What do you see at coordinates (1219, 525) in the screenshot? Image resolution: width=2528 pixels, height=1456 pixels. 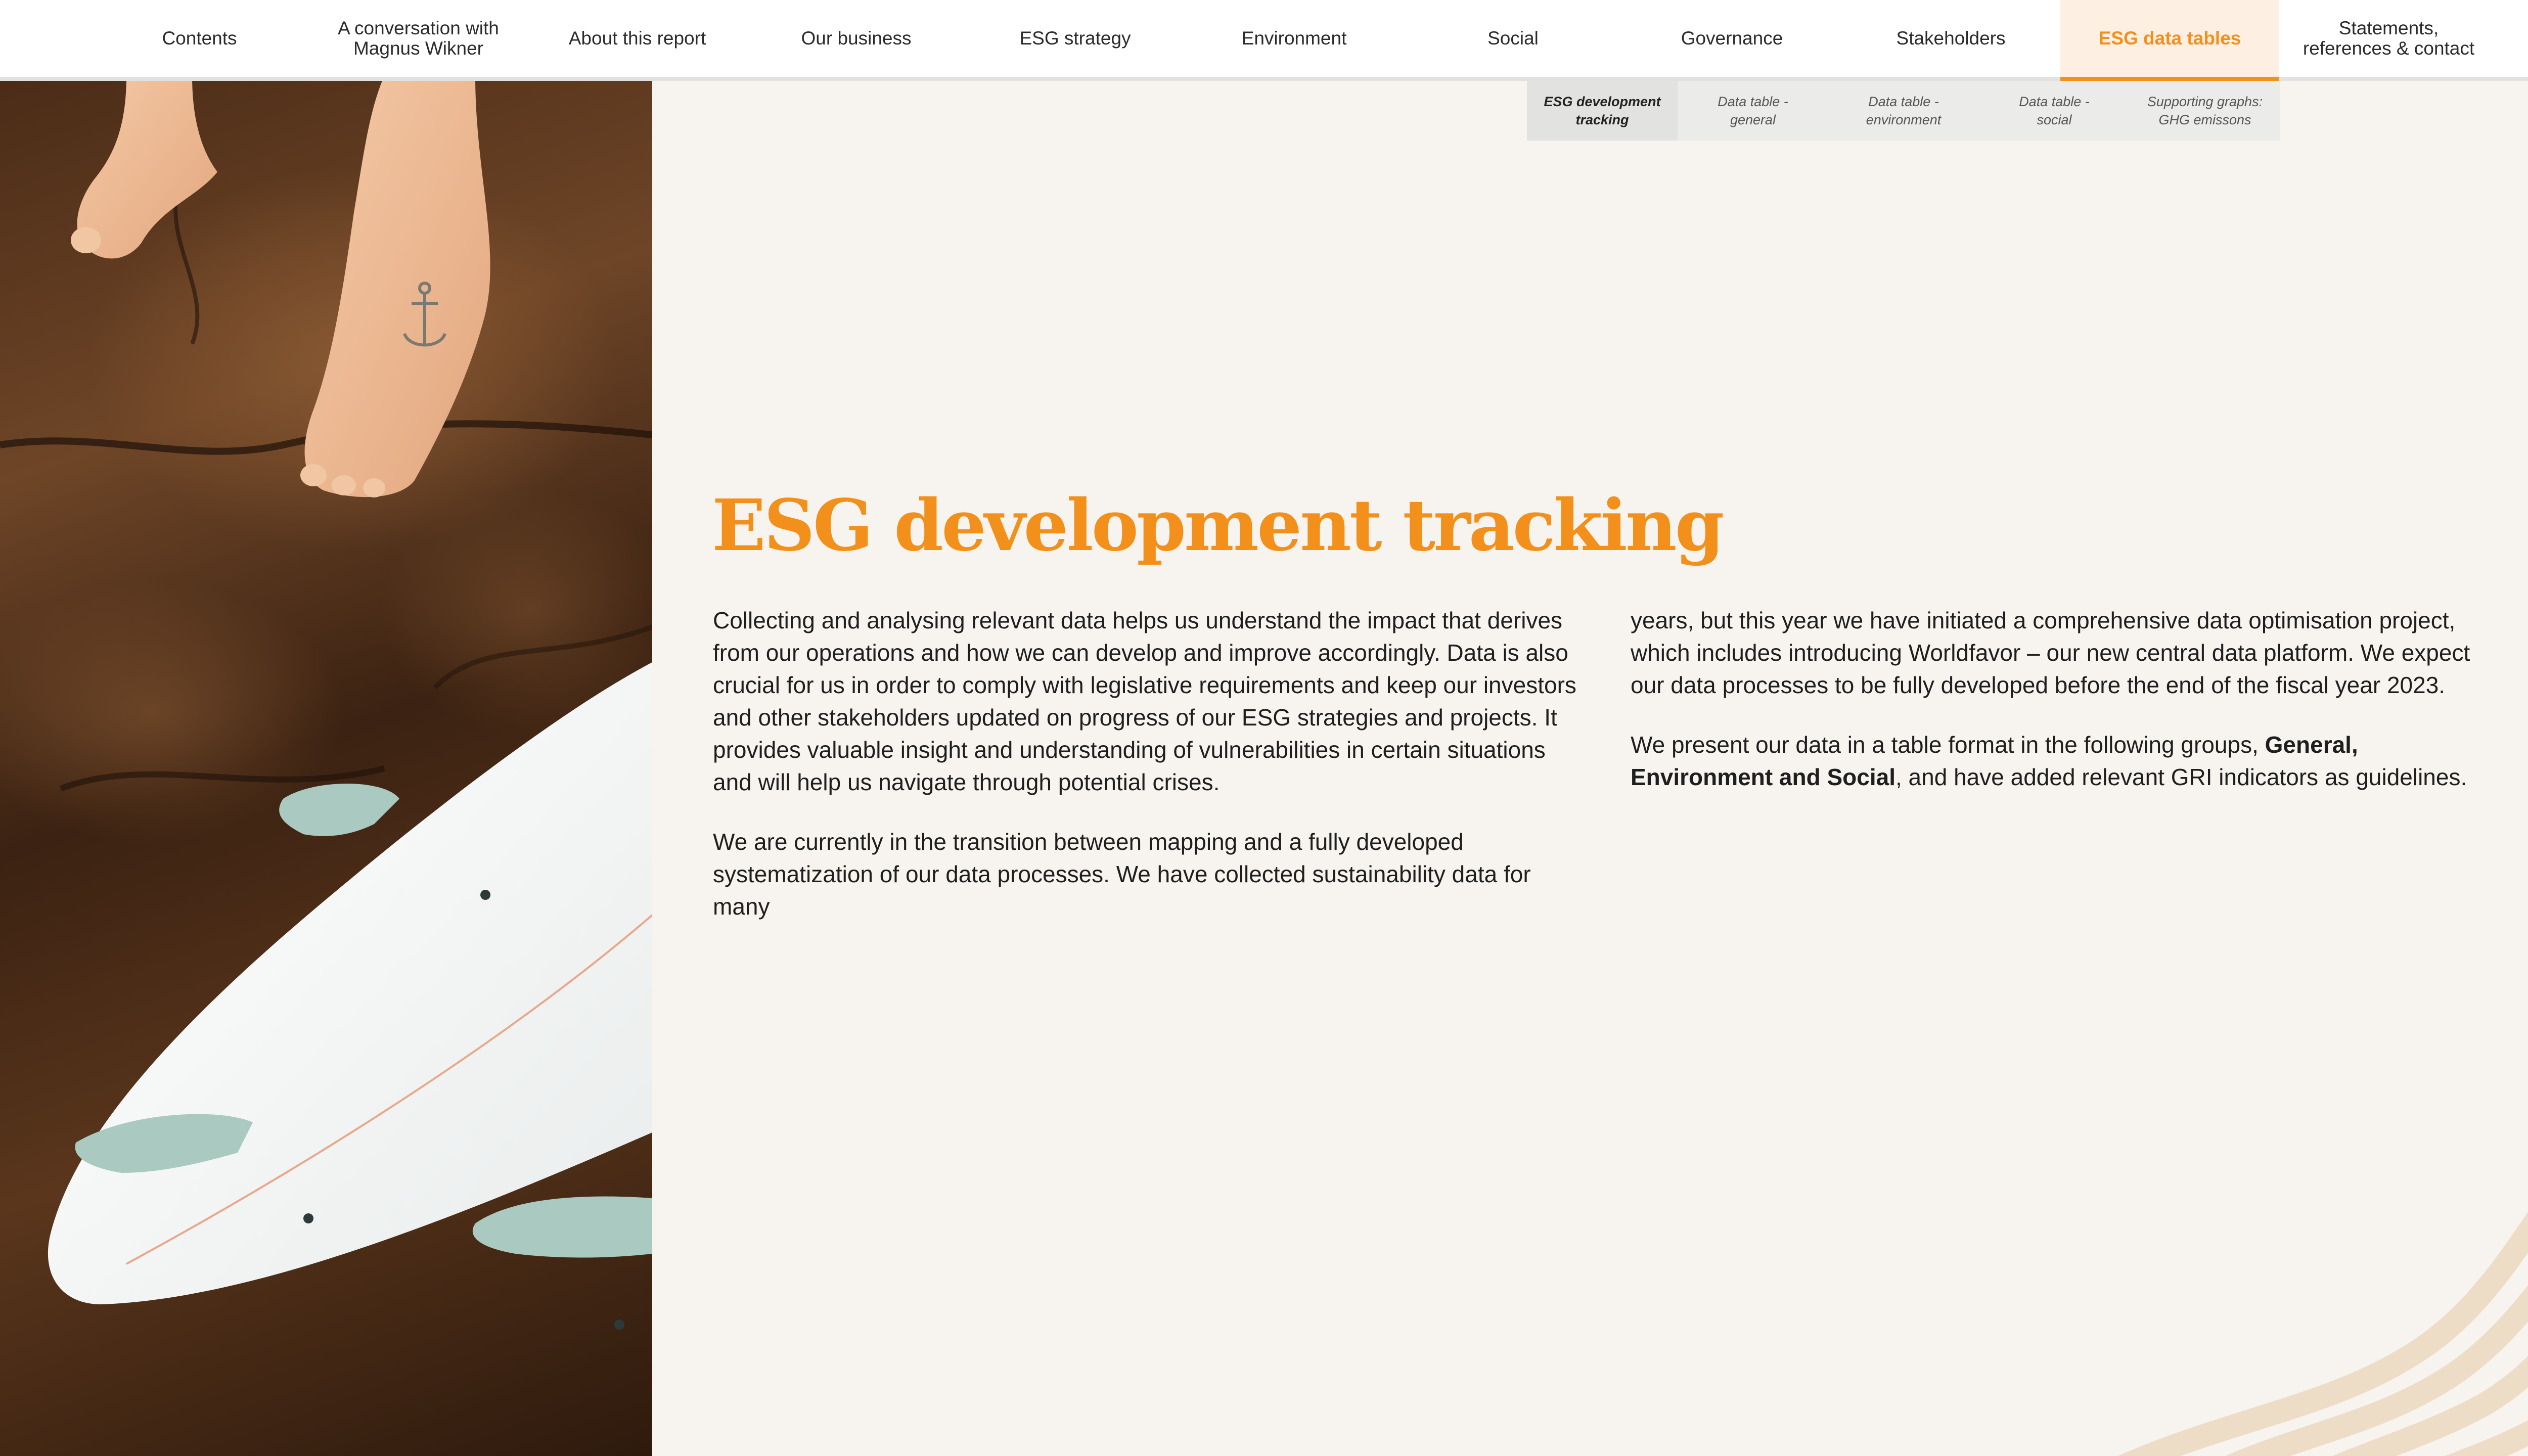 I see `page-title: ESG development tracking` at bounding box center [1219, 525].